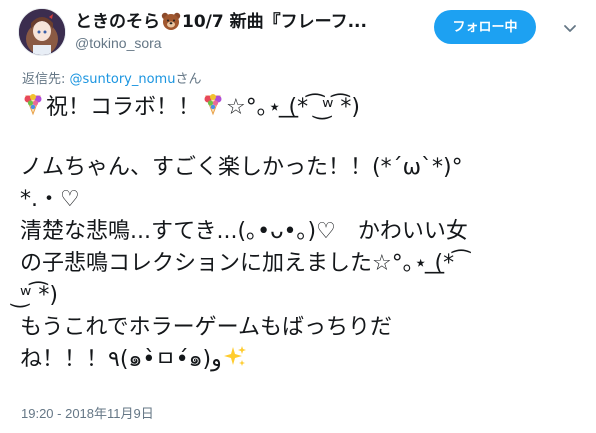 This screenshot has width=596, height=433. I want to click on tweet-line-2: ノムちゃん、すごく楽しかった！！(*´ω`*)°, so click(241, 167).